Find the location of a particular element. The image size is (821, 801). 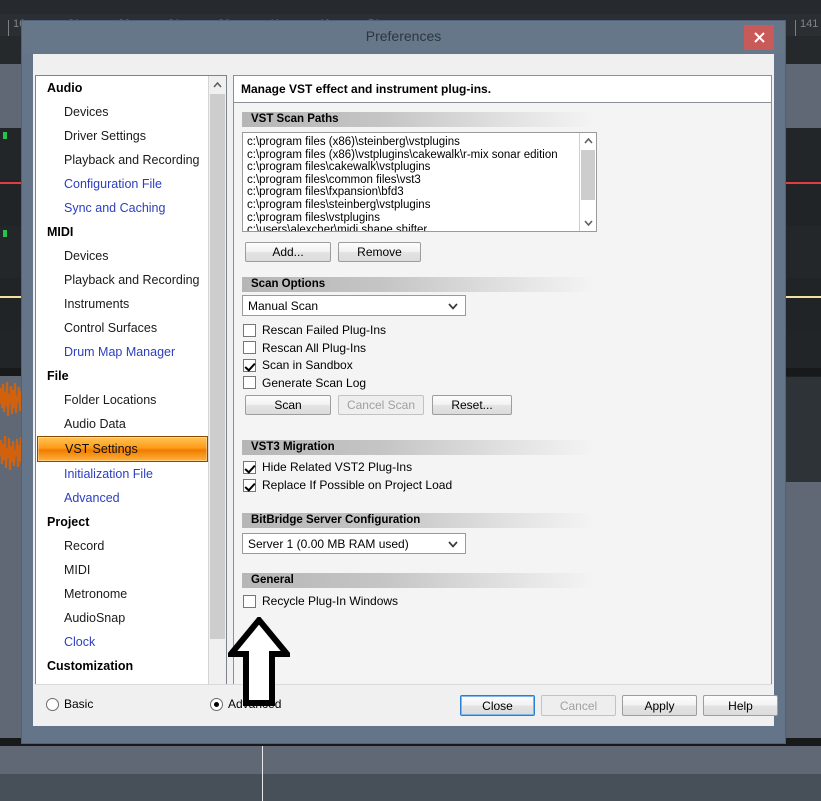

sidebar-item-metronome: Metronome is located at coordinates (122, 594).